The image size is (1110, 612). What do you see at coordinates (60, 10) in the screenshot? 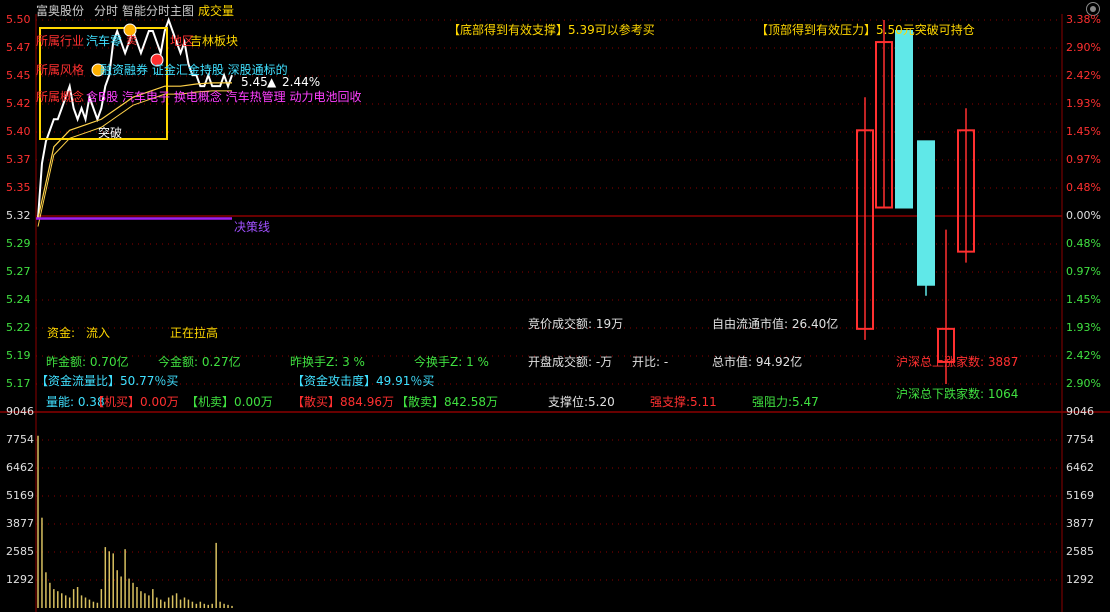
I see `stock-name: 富奥股份` at bounding box center [60, 10].